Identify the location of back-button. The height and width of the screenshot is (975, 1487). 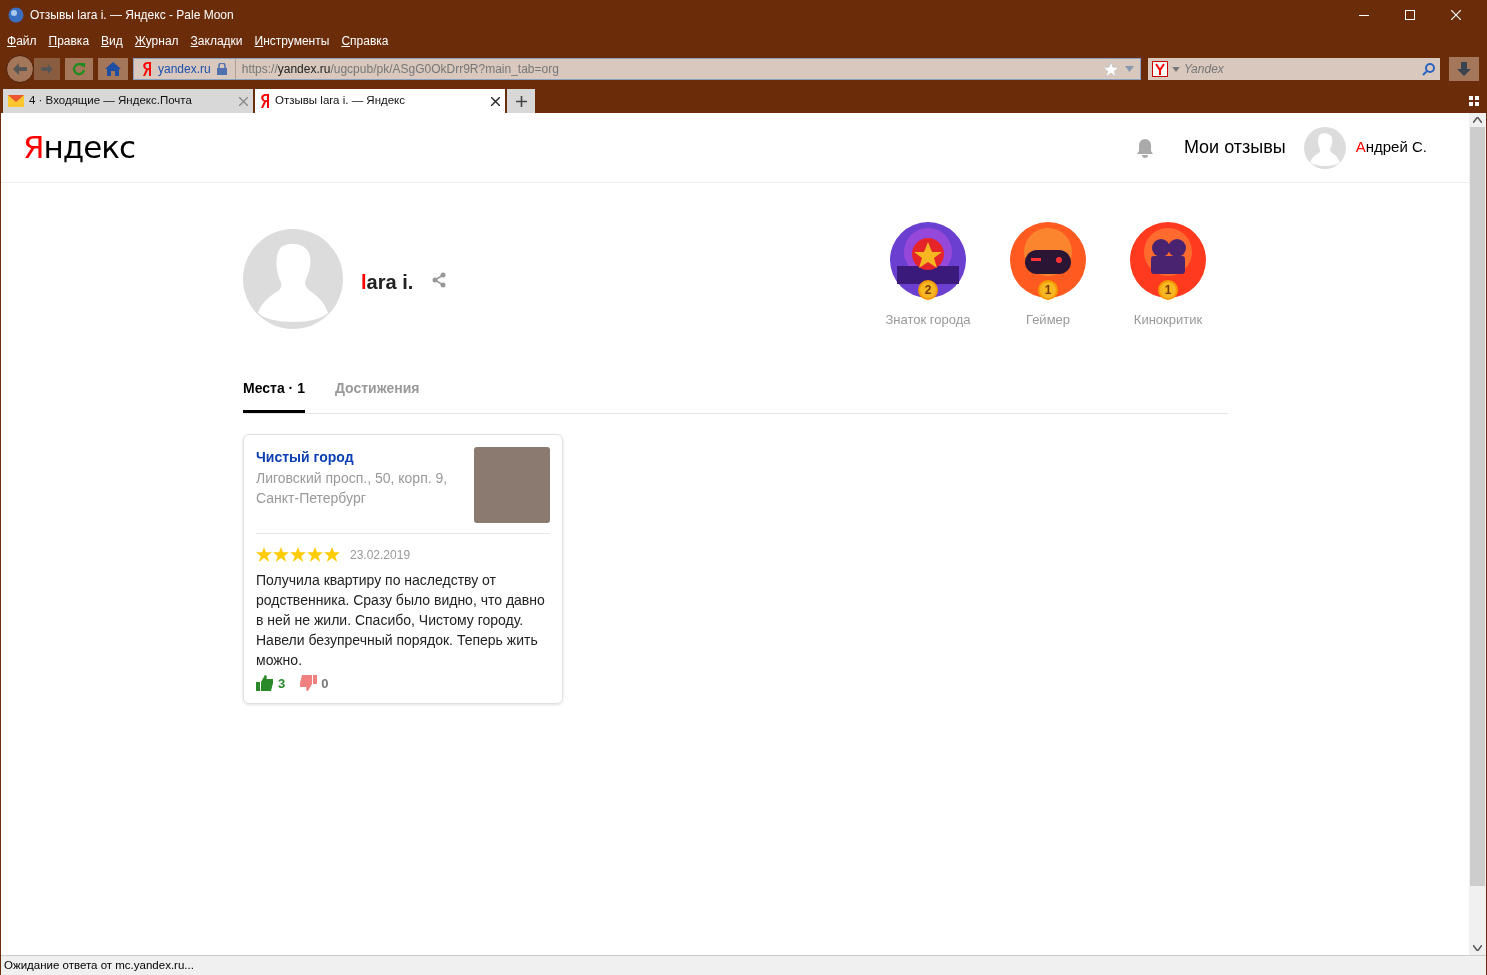
(20, 69).